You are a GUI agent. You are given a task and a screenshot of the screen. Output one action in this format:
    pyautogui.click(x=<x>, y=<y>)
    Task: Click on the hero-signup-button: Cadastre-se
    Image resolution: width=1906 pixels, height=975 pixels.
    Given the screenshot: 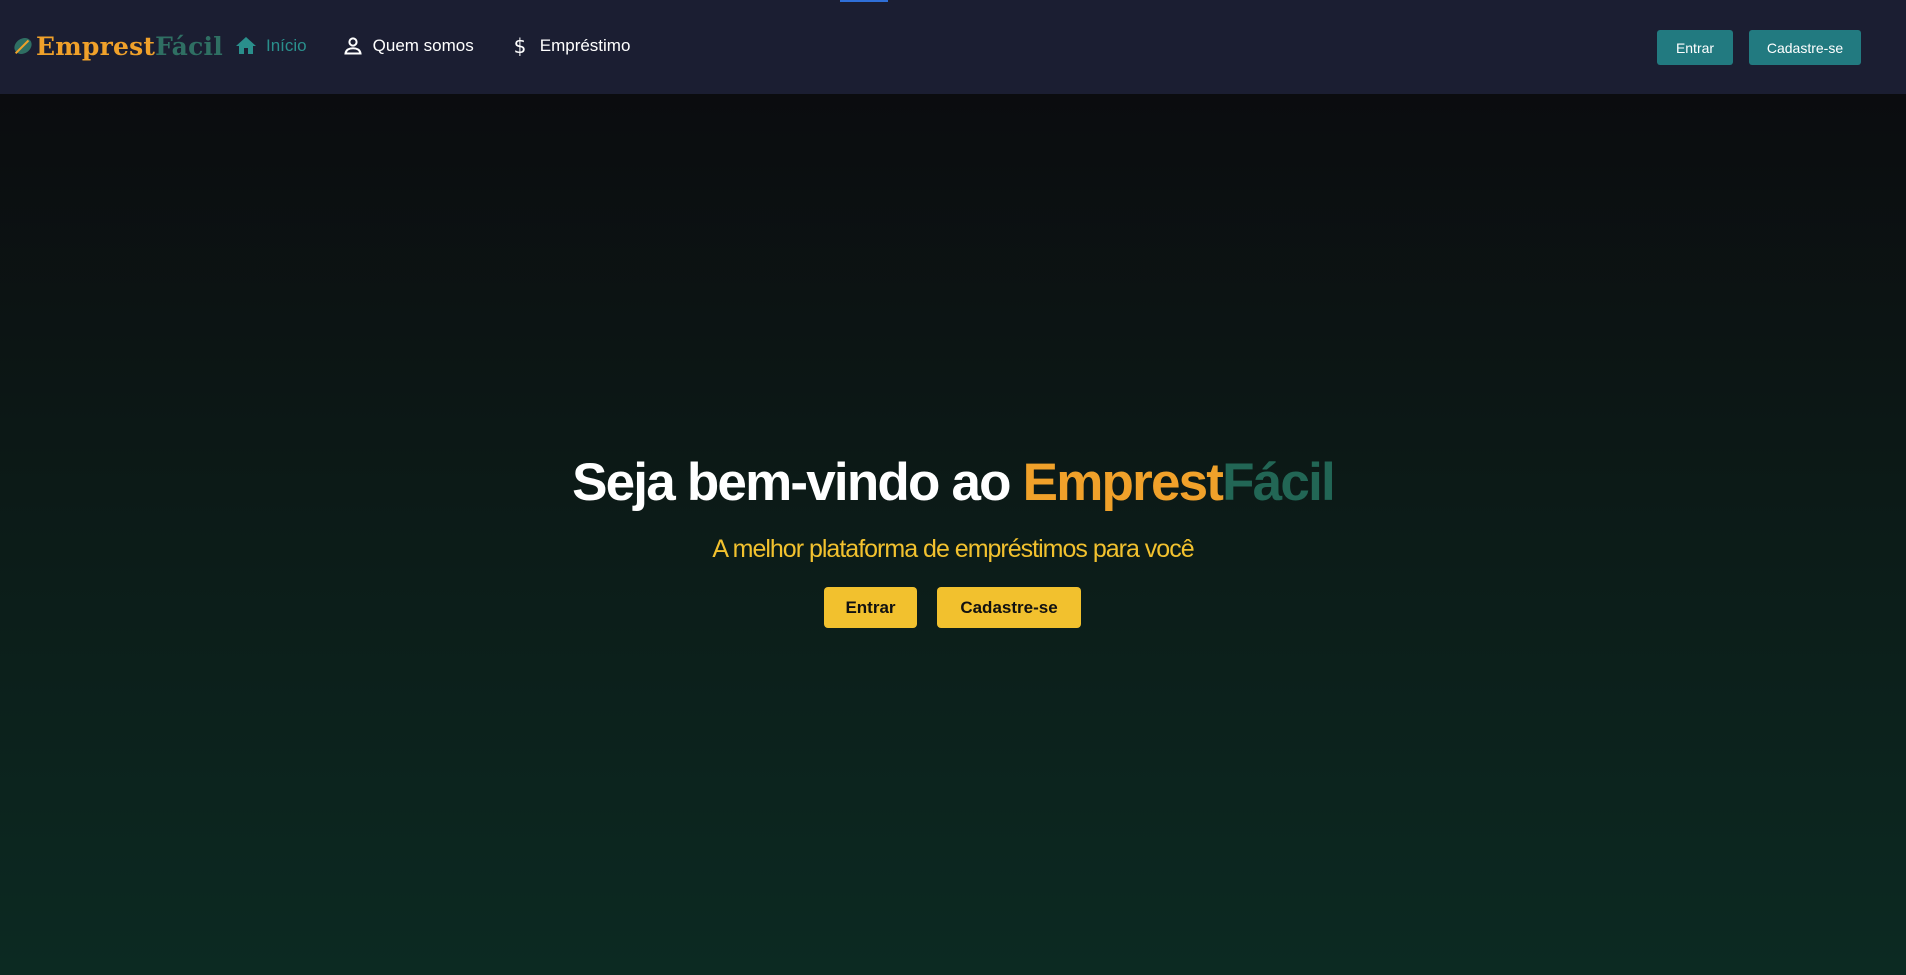 What is the action you would take?
    pyautogui.click(x=1009, y=607)
    